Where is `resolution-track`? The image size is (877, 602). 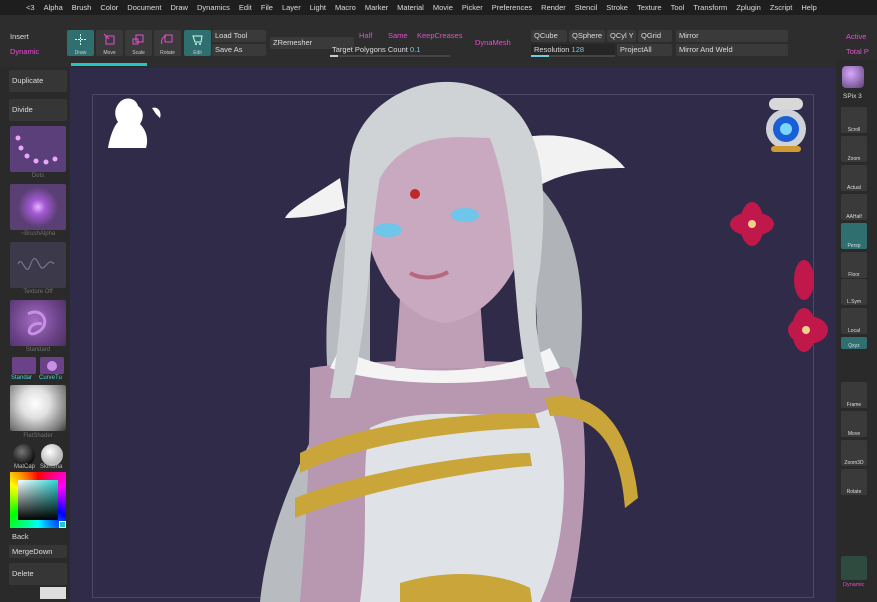
resolution-track is located at coordinates (573, 56).